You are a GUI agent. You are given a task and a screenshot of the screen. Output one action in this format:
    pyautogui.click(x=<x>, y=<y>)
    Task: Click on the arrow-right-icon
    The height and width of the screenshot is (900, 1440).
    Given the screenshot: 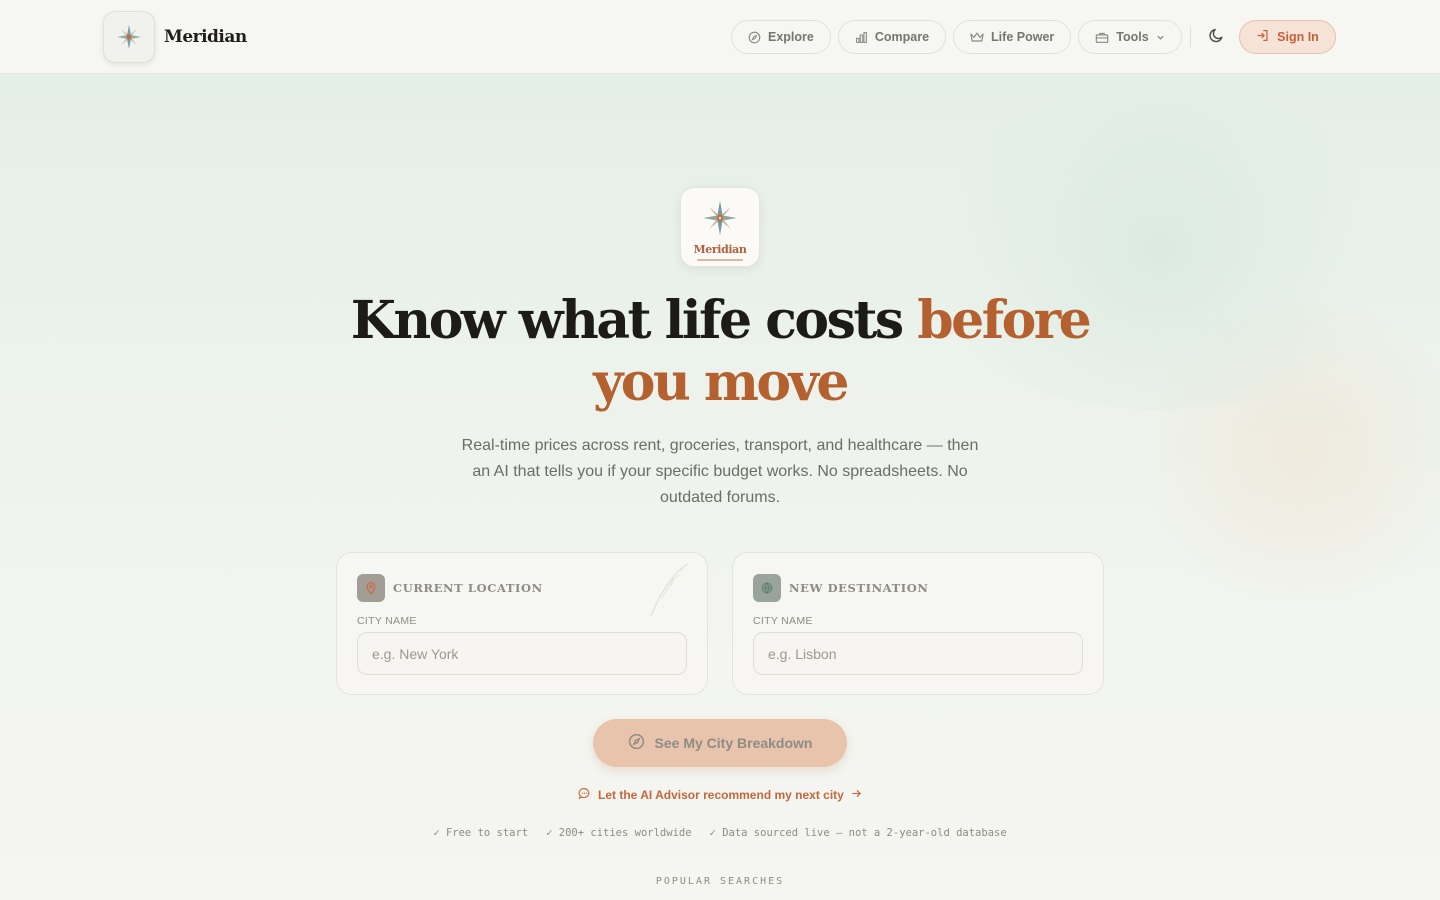 What is the action you would take?
    pyautogui.click(x=856, y=795)
    